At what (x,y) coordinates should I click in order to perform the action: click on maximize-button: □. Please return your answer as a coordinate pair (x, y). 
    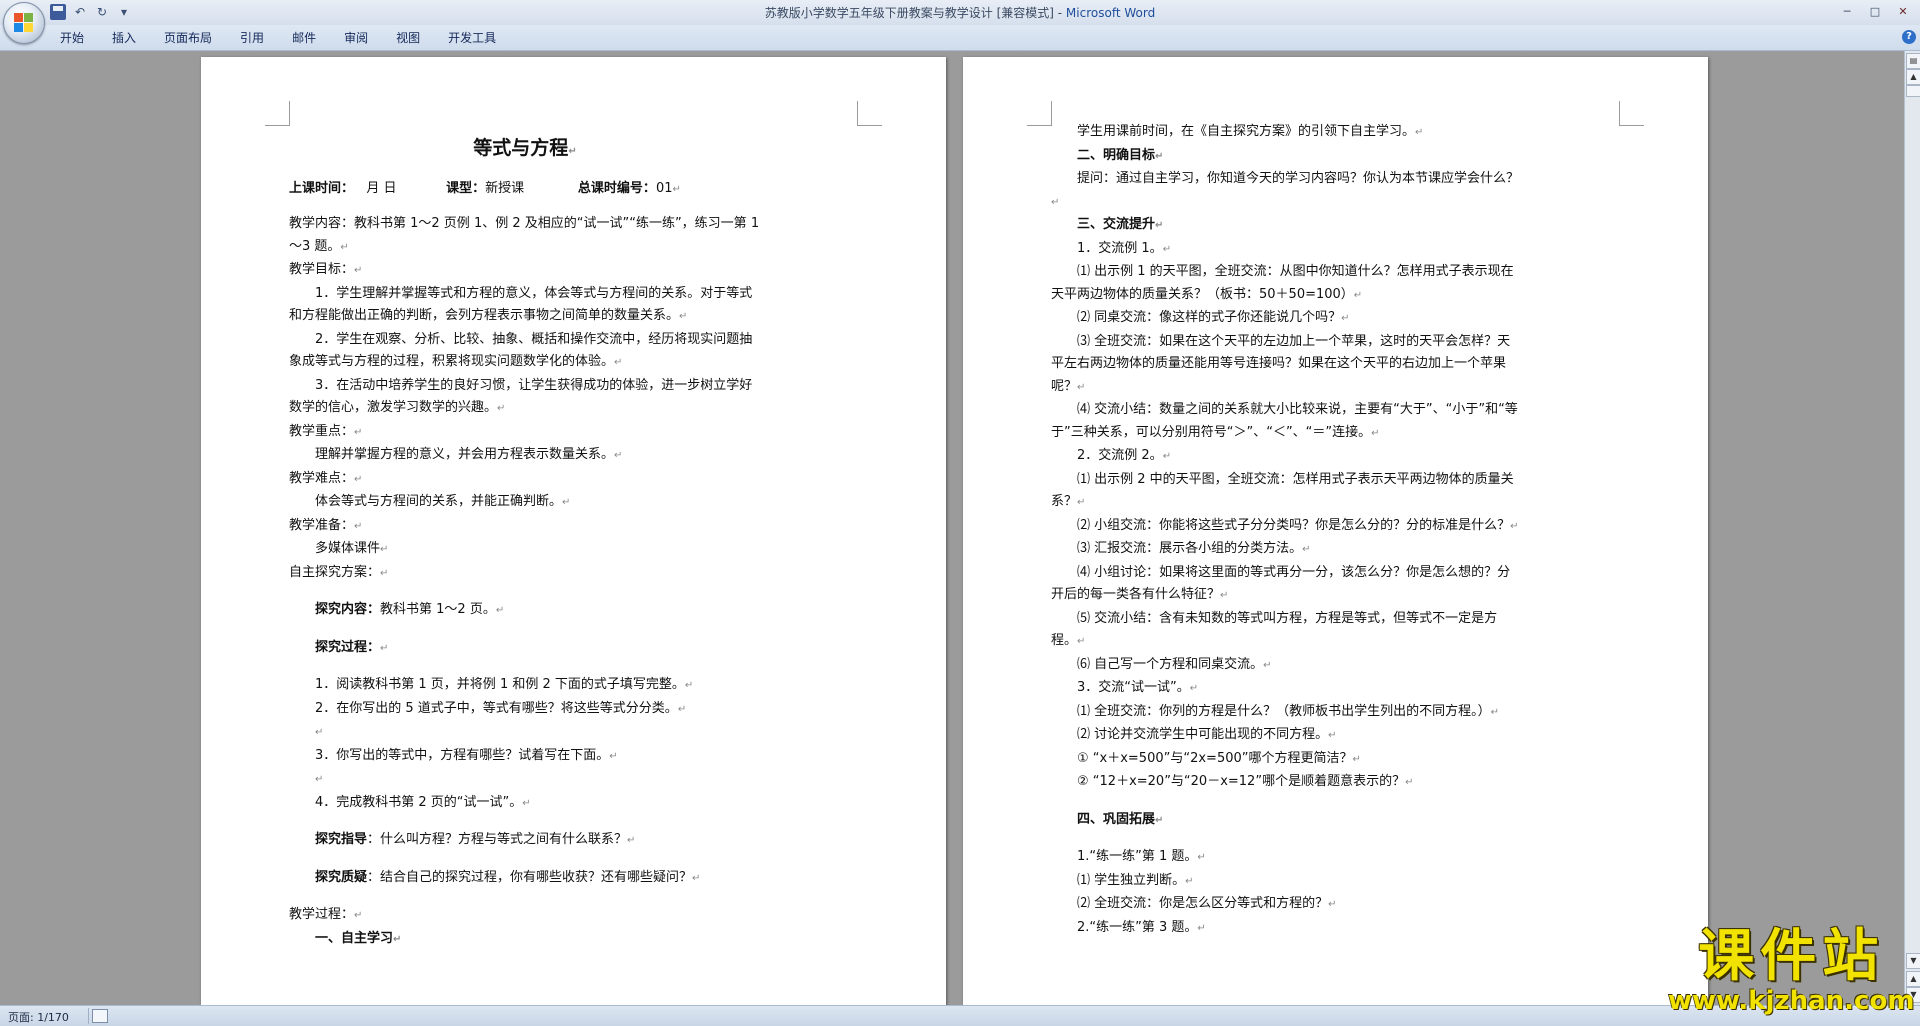
    Looking at the image, I should click on (1875, 12).